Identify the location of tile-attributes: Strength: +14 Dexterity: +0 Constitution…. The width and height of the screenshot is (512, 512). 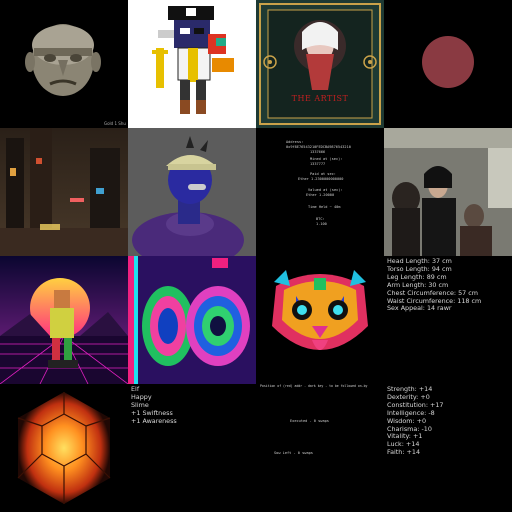
(448, 448).